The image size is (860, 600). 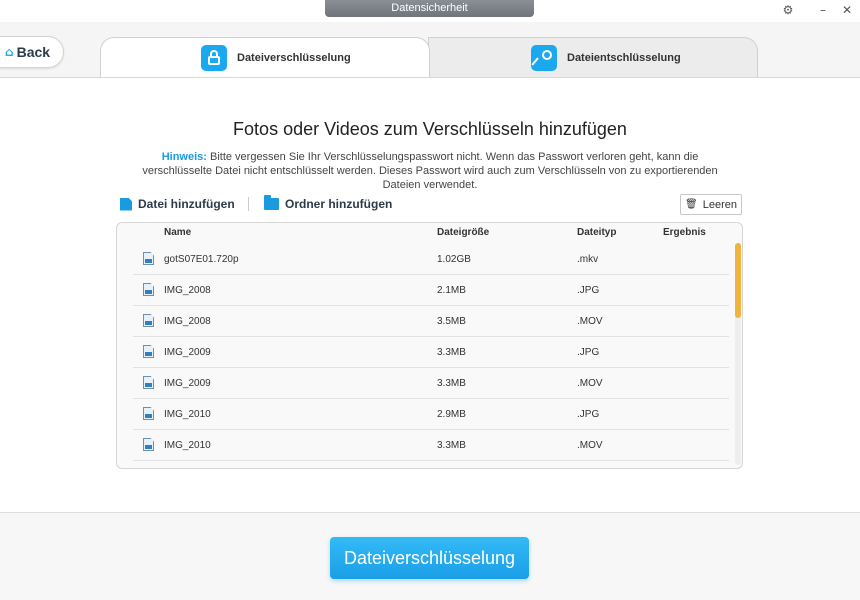 I want to click on add-file-button: Datei hinzufügen, so click(x=177, y=204).